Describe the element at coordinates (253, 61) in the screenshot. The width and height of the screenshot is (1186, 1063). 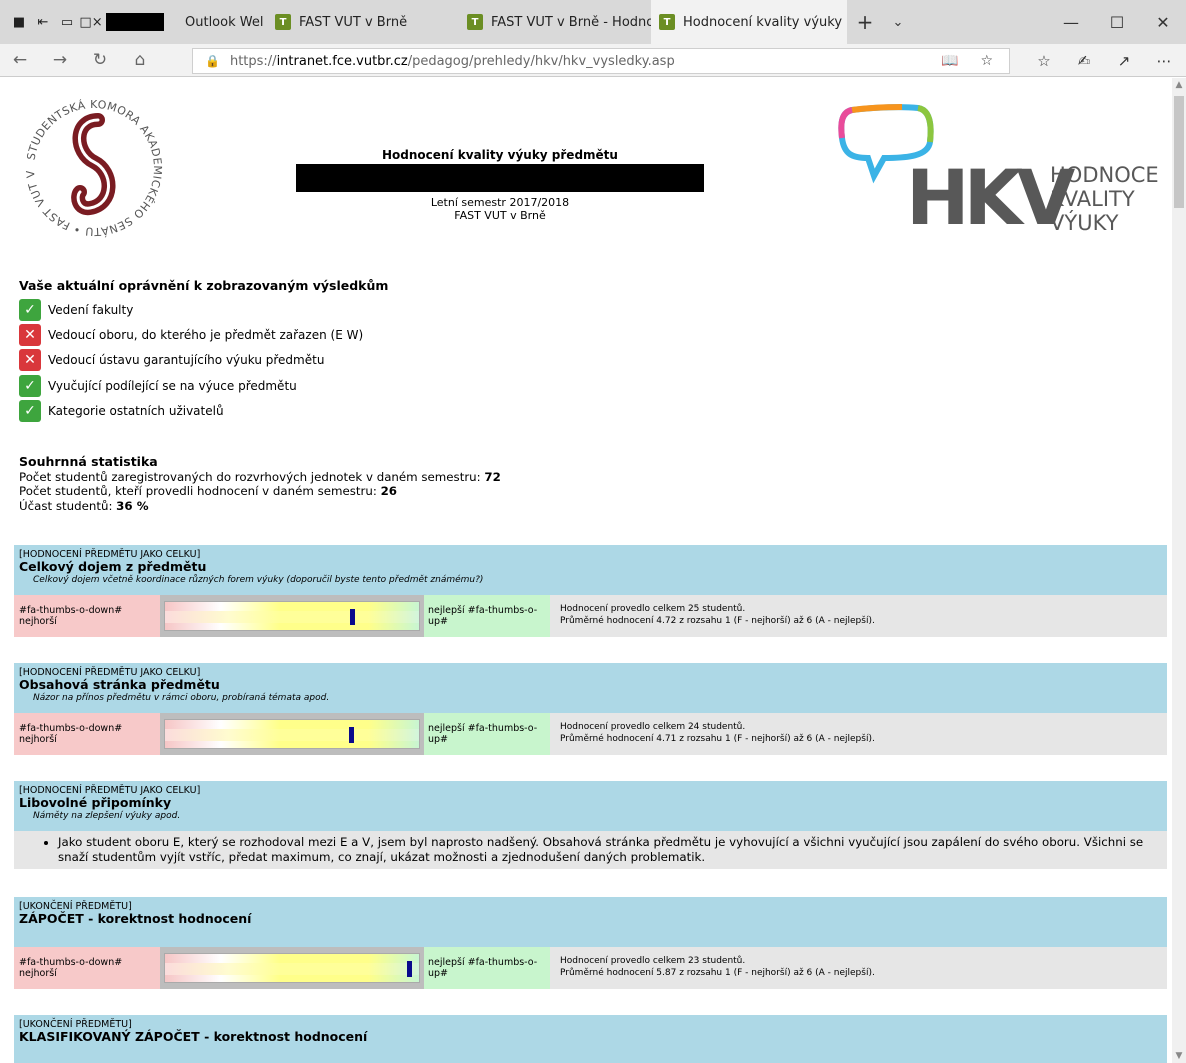
I see `url-prefix: https://` at that location.